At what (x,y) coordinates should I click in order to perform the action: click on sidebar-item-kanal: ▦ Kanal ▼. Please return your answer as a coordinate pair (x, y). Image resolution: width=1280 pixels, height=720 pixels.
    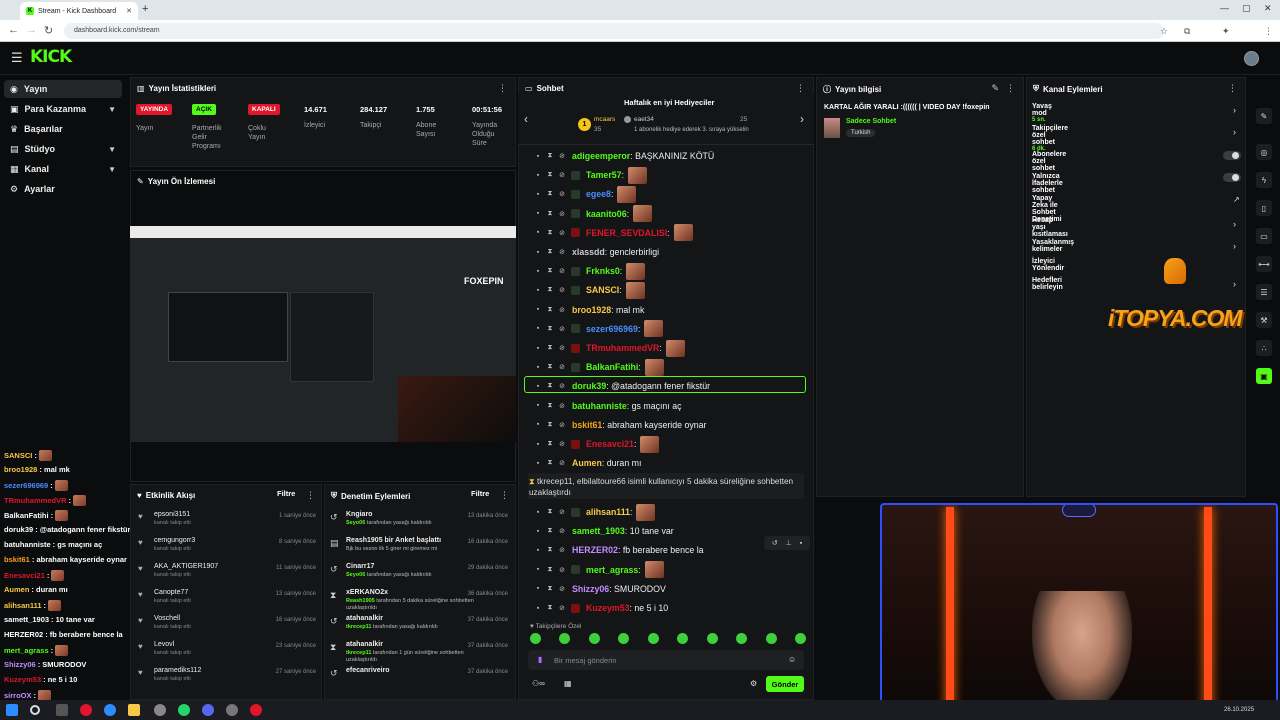
    Looking at the image, I should click on (63, 169).